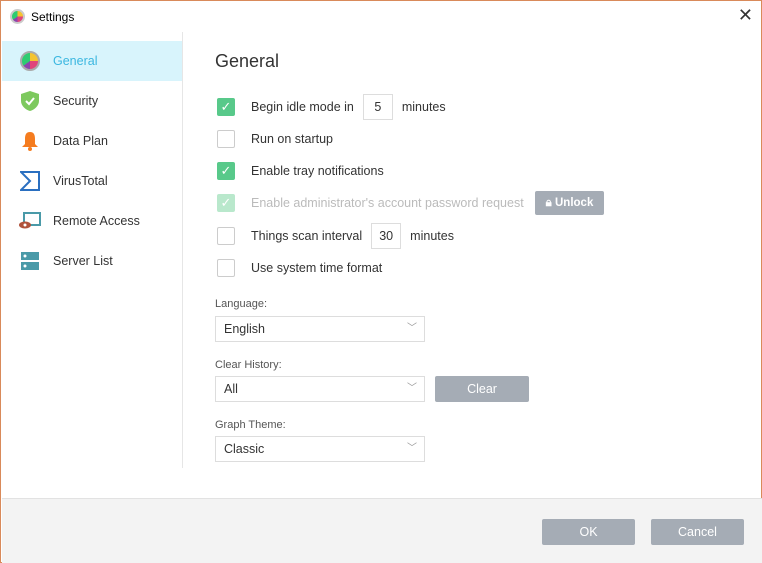 The width and height of the screenshot is (762, 563). Describe the element at coordinates (75, 61) in the screenshot. I see `sidebar-item-label: General` at that location.